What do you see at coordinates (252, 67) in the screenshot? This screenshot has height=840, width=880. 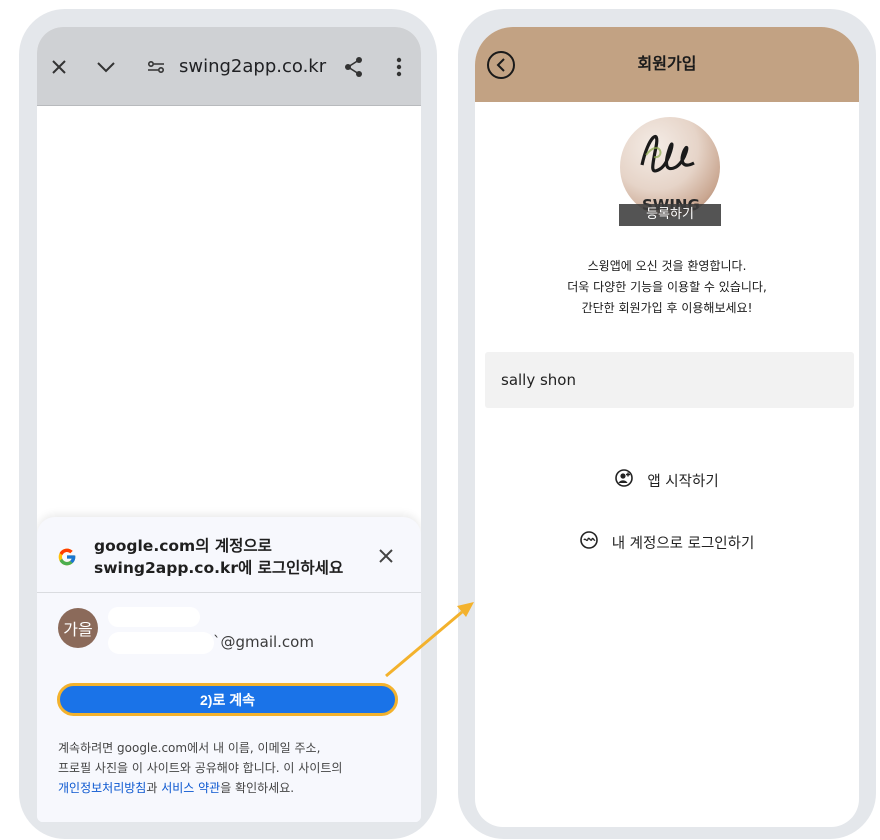 I see `url-text: swing2app.co.kr` at bounding box center [252, 67].